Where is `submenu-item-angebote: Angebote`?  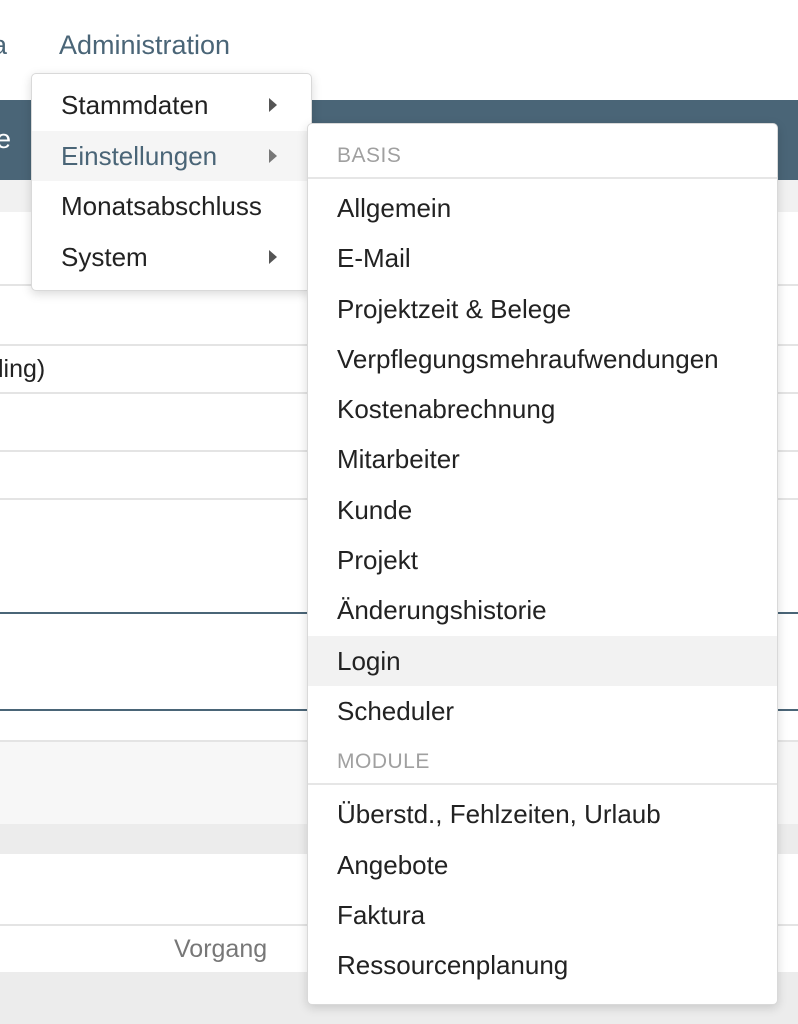
submenu-item-angebote: Angebote is located at coordinates (542, 865).